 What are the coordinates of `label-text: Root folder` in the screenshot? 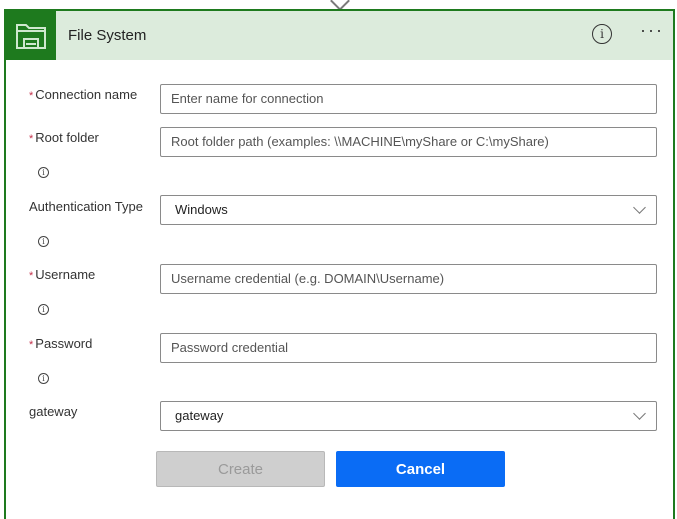 It's located at (67, 137).